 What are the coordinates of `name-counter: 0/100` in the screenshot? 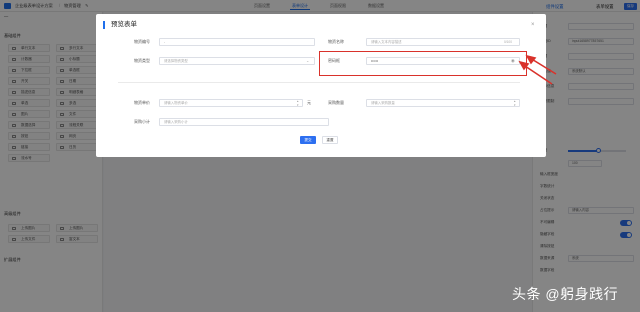 It's located at (508, 42).